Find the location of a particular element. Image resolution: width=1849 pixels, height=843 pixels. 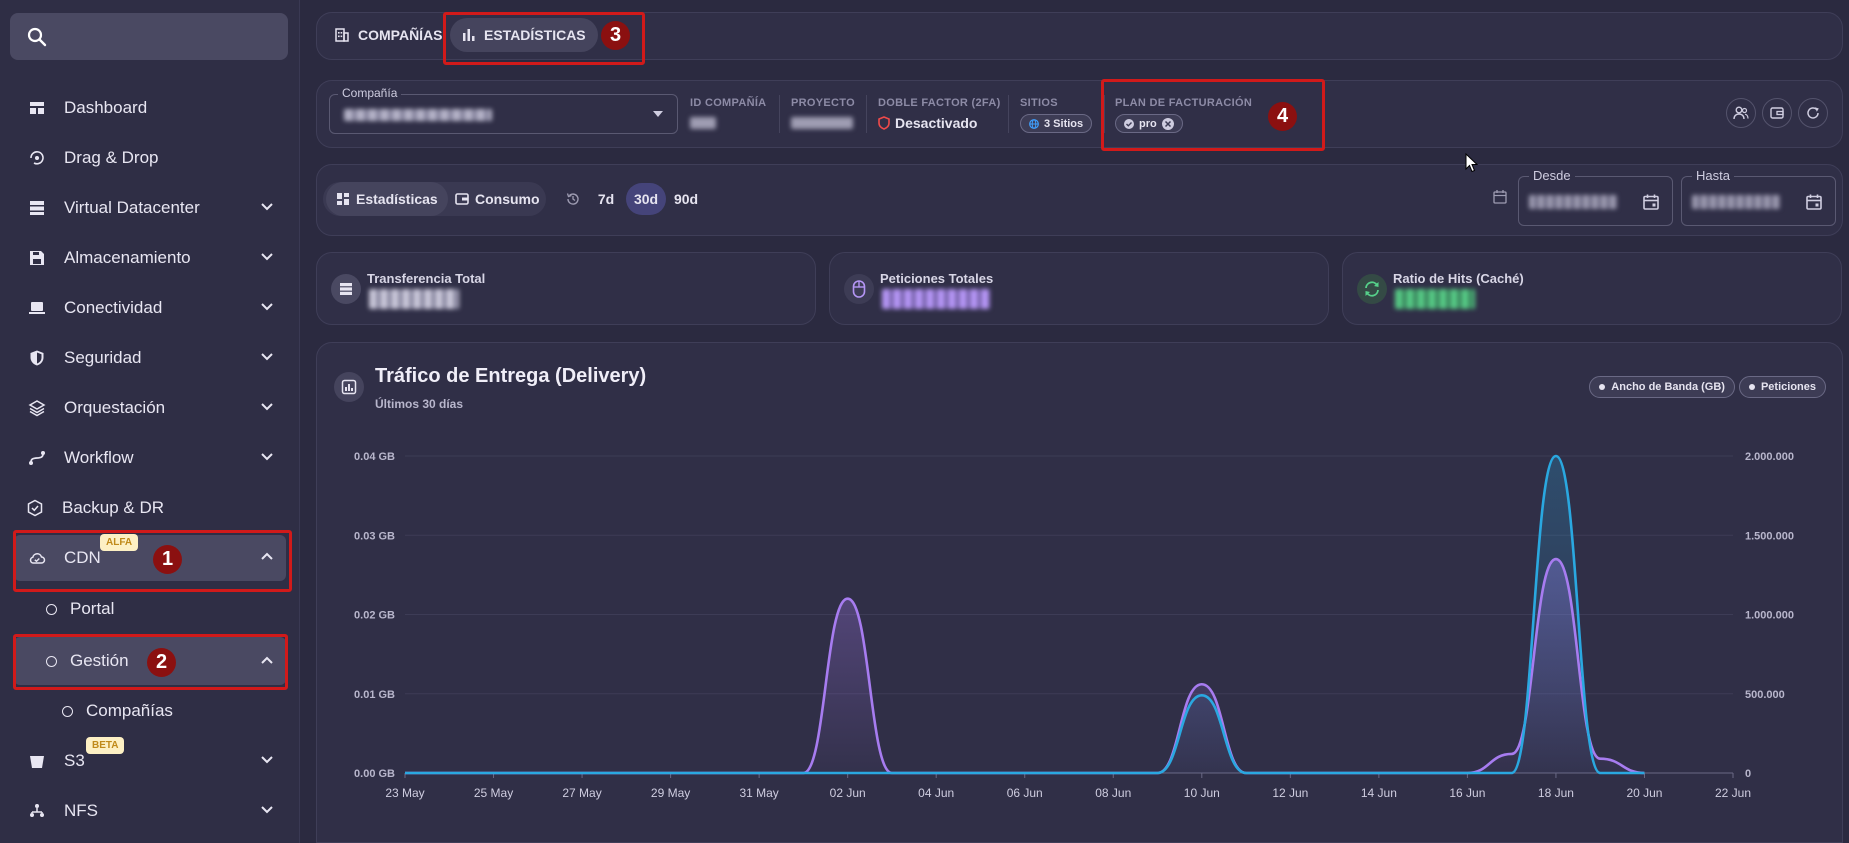

backup-icon is located at coordinates (35, 508).